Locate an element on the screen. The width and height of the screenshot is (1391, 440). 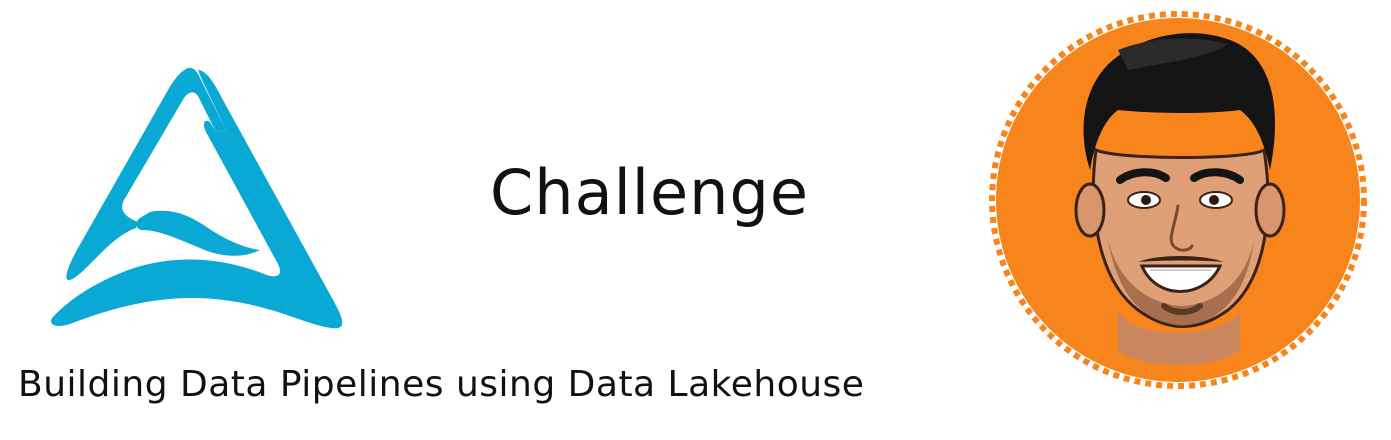
headline-title: Challenge is located at coordinates (649, 192).